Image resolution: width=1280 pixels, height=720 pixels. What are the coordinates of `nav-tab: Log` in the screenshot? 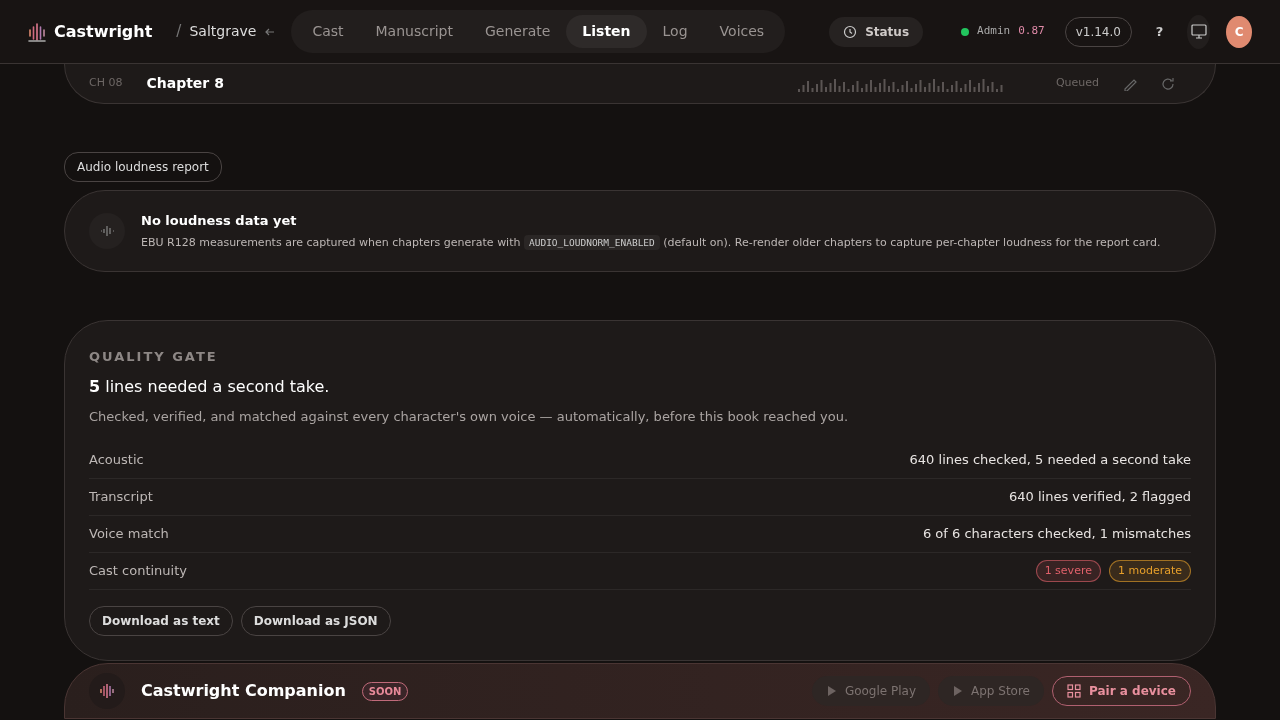 It's located at (675, 31).